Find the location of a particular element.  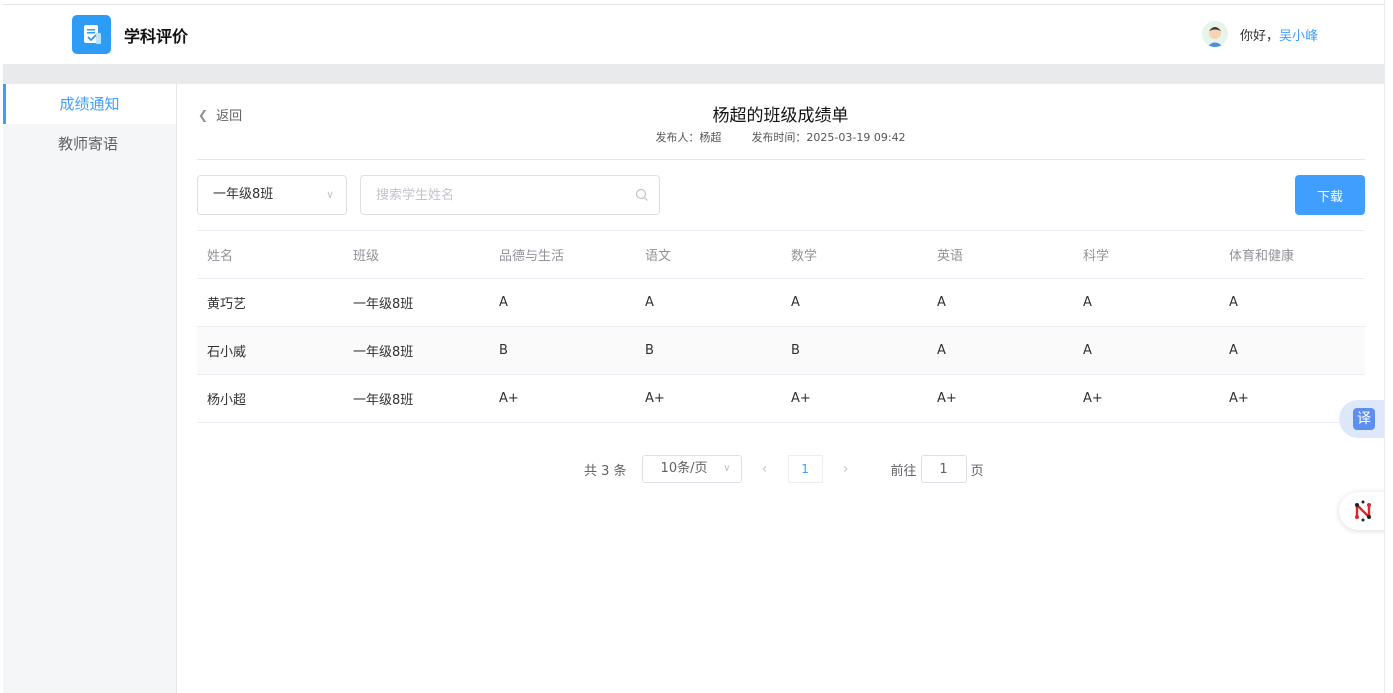

scrollbar is located at coordinates (1388, 346).